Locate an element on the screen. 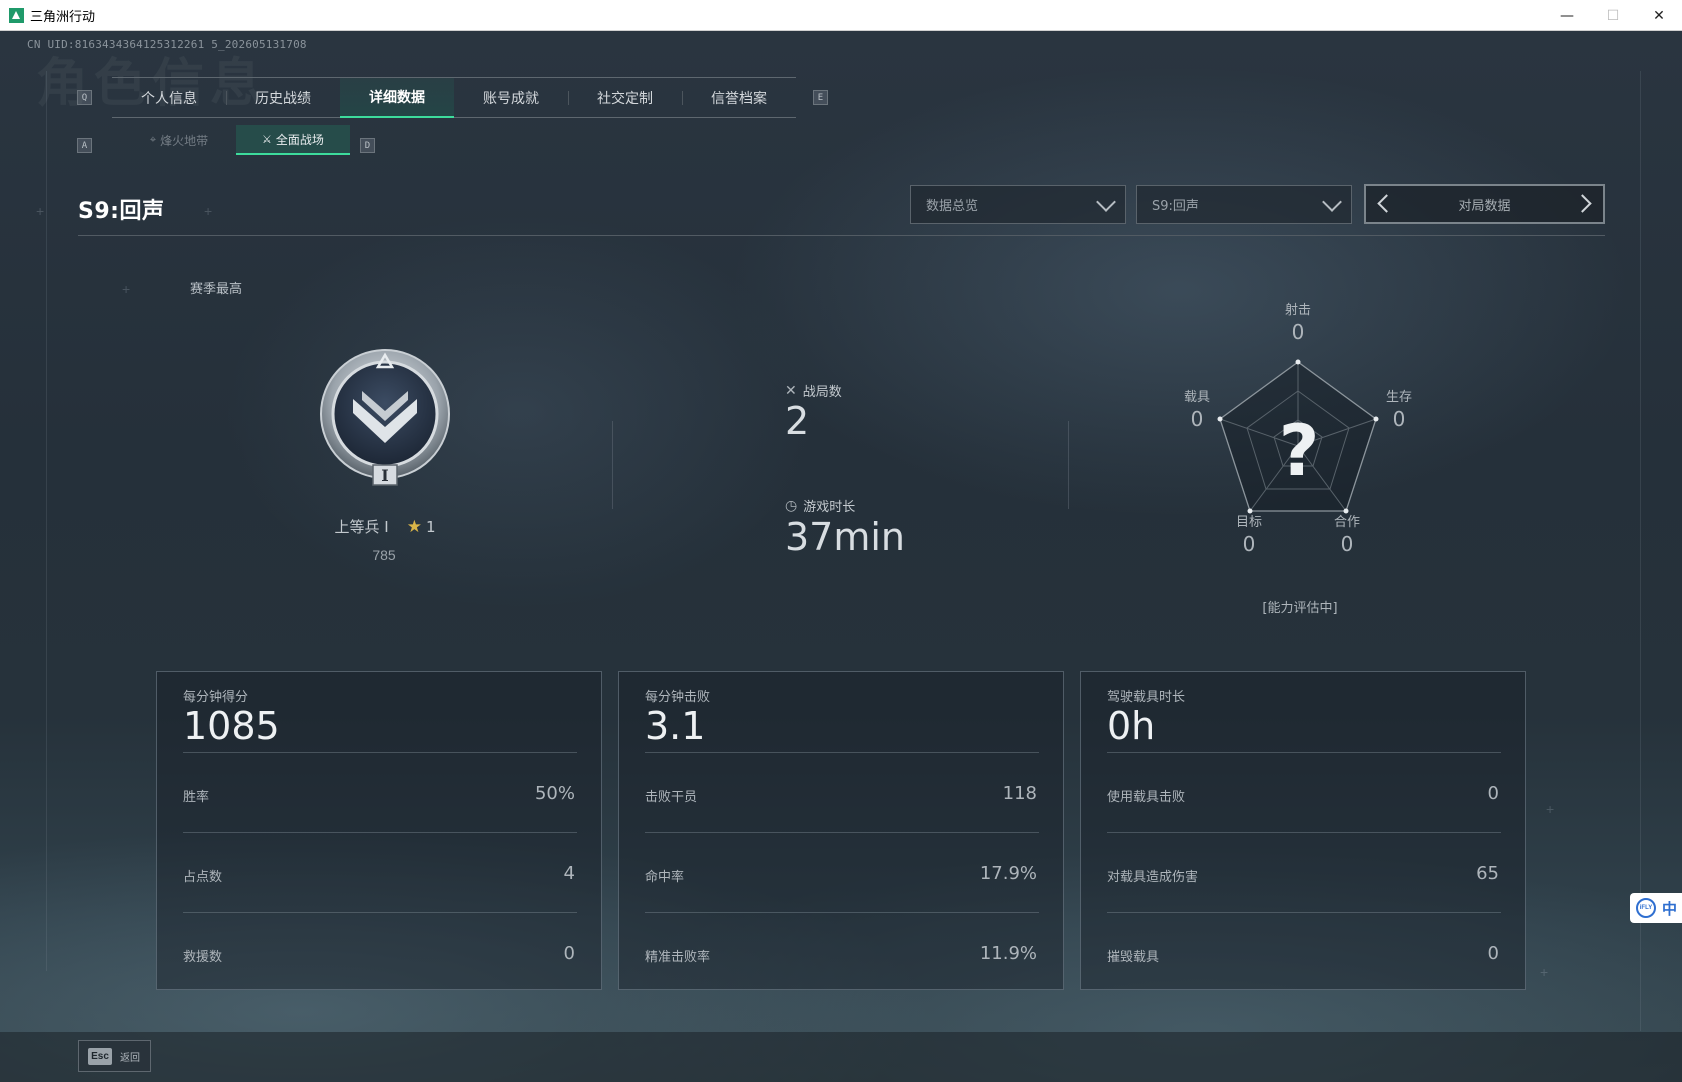  card-row-label: 摧毁载具 is located at coordinates (1133, 957).